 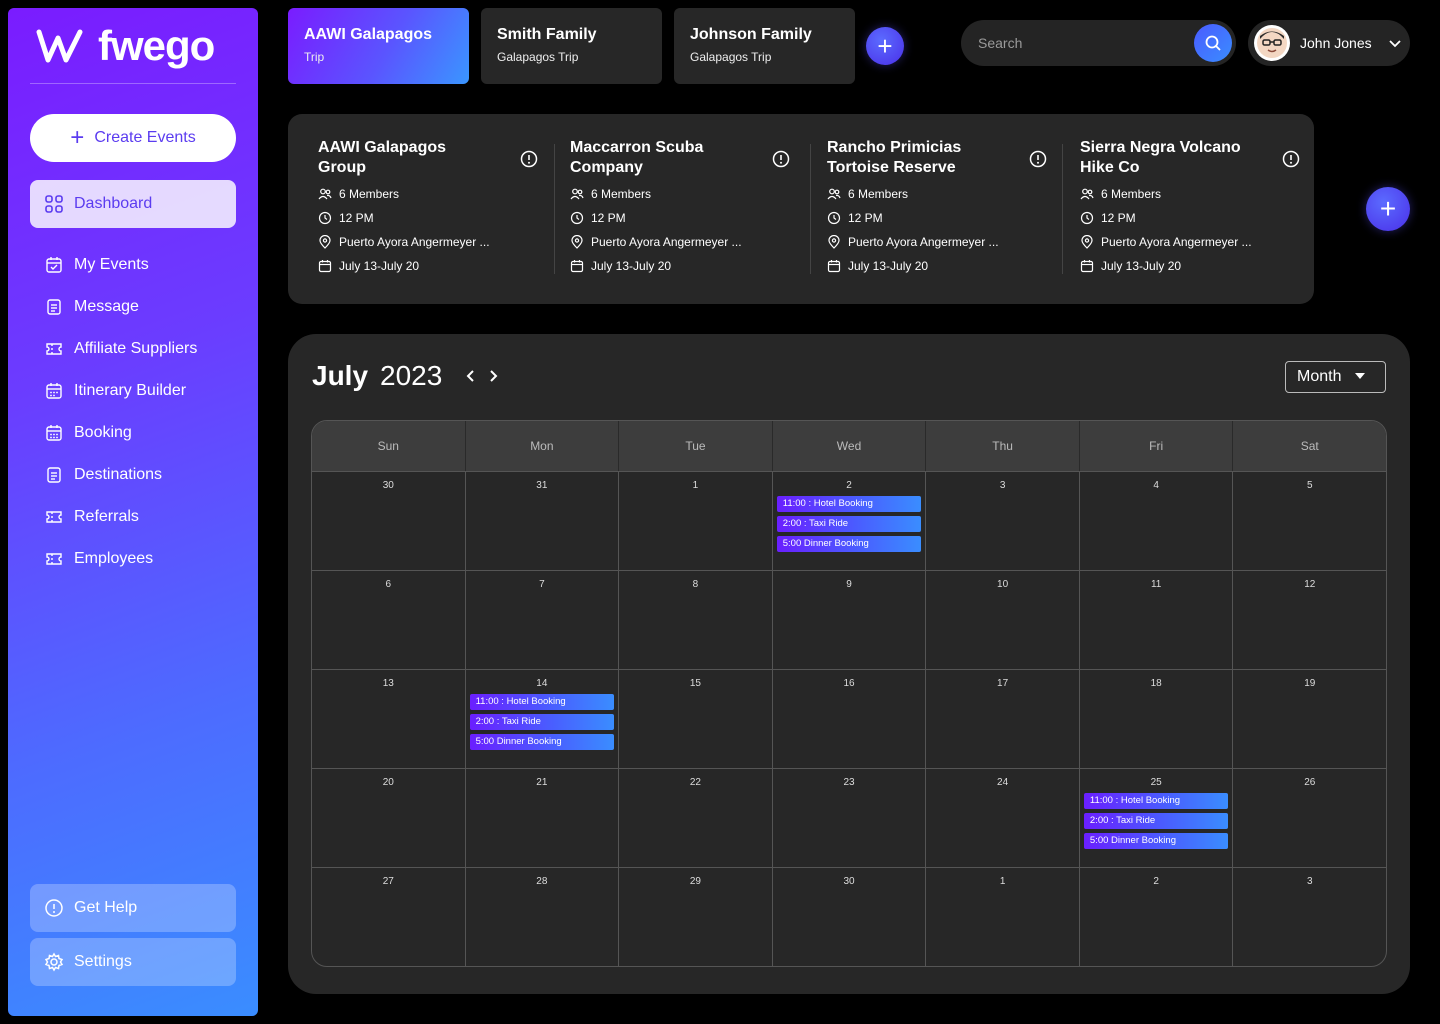 I want to click on get-help-button: Get Help, so click(x=133, y=908).